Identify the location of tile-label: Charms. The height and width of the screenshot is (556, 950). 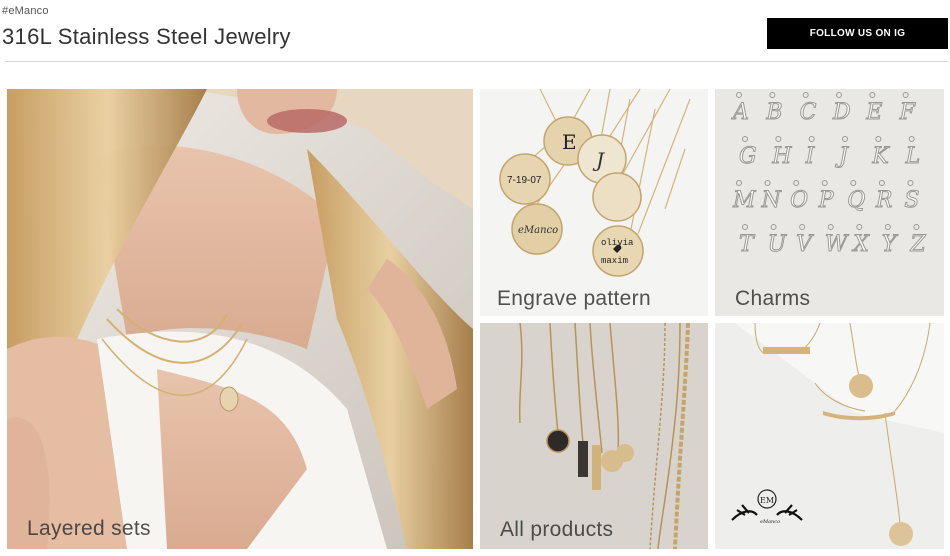
(773, 298).